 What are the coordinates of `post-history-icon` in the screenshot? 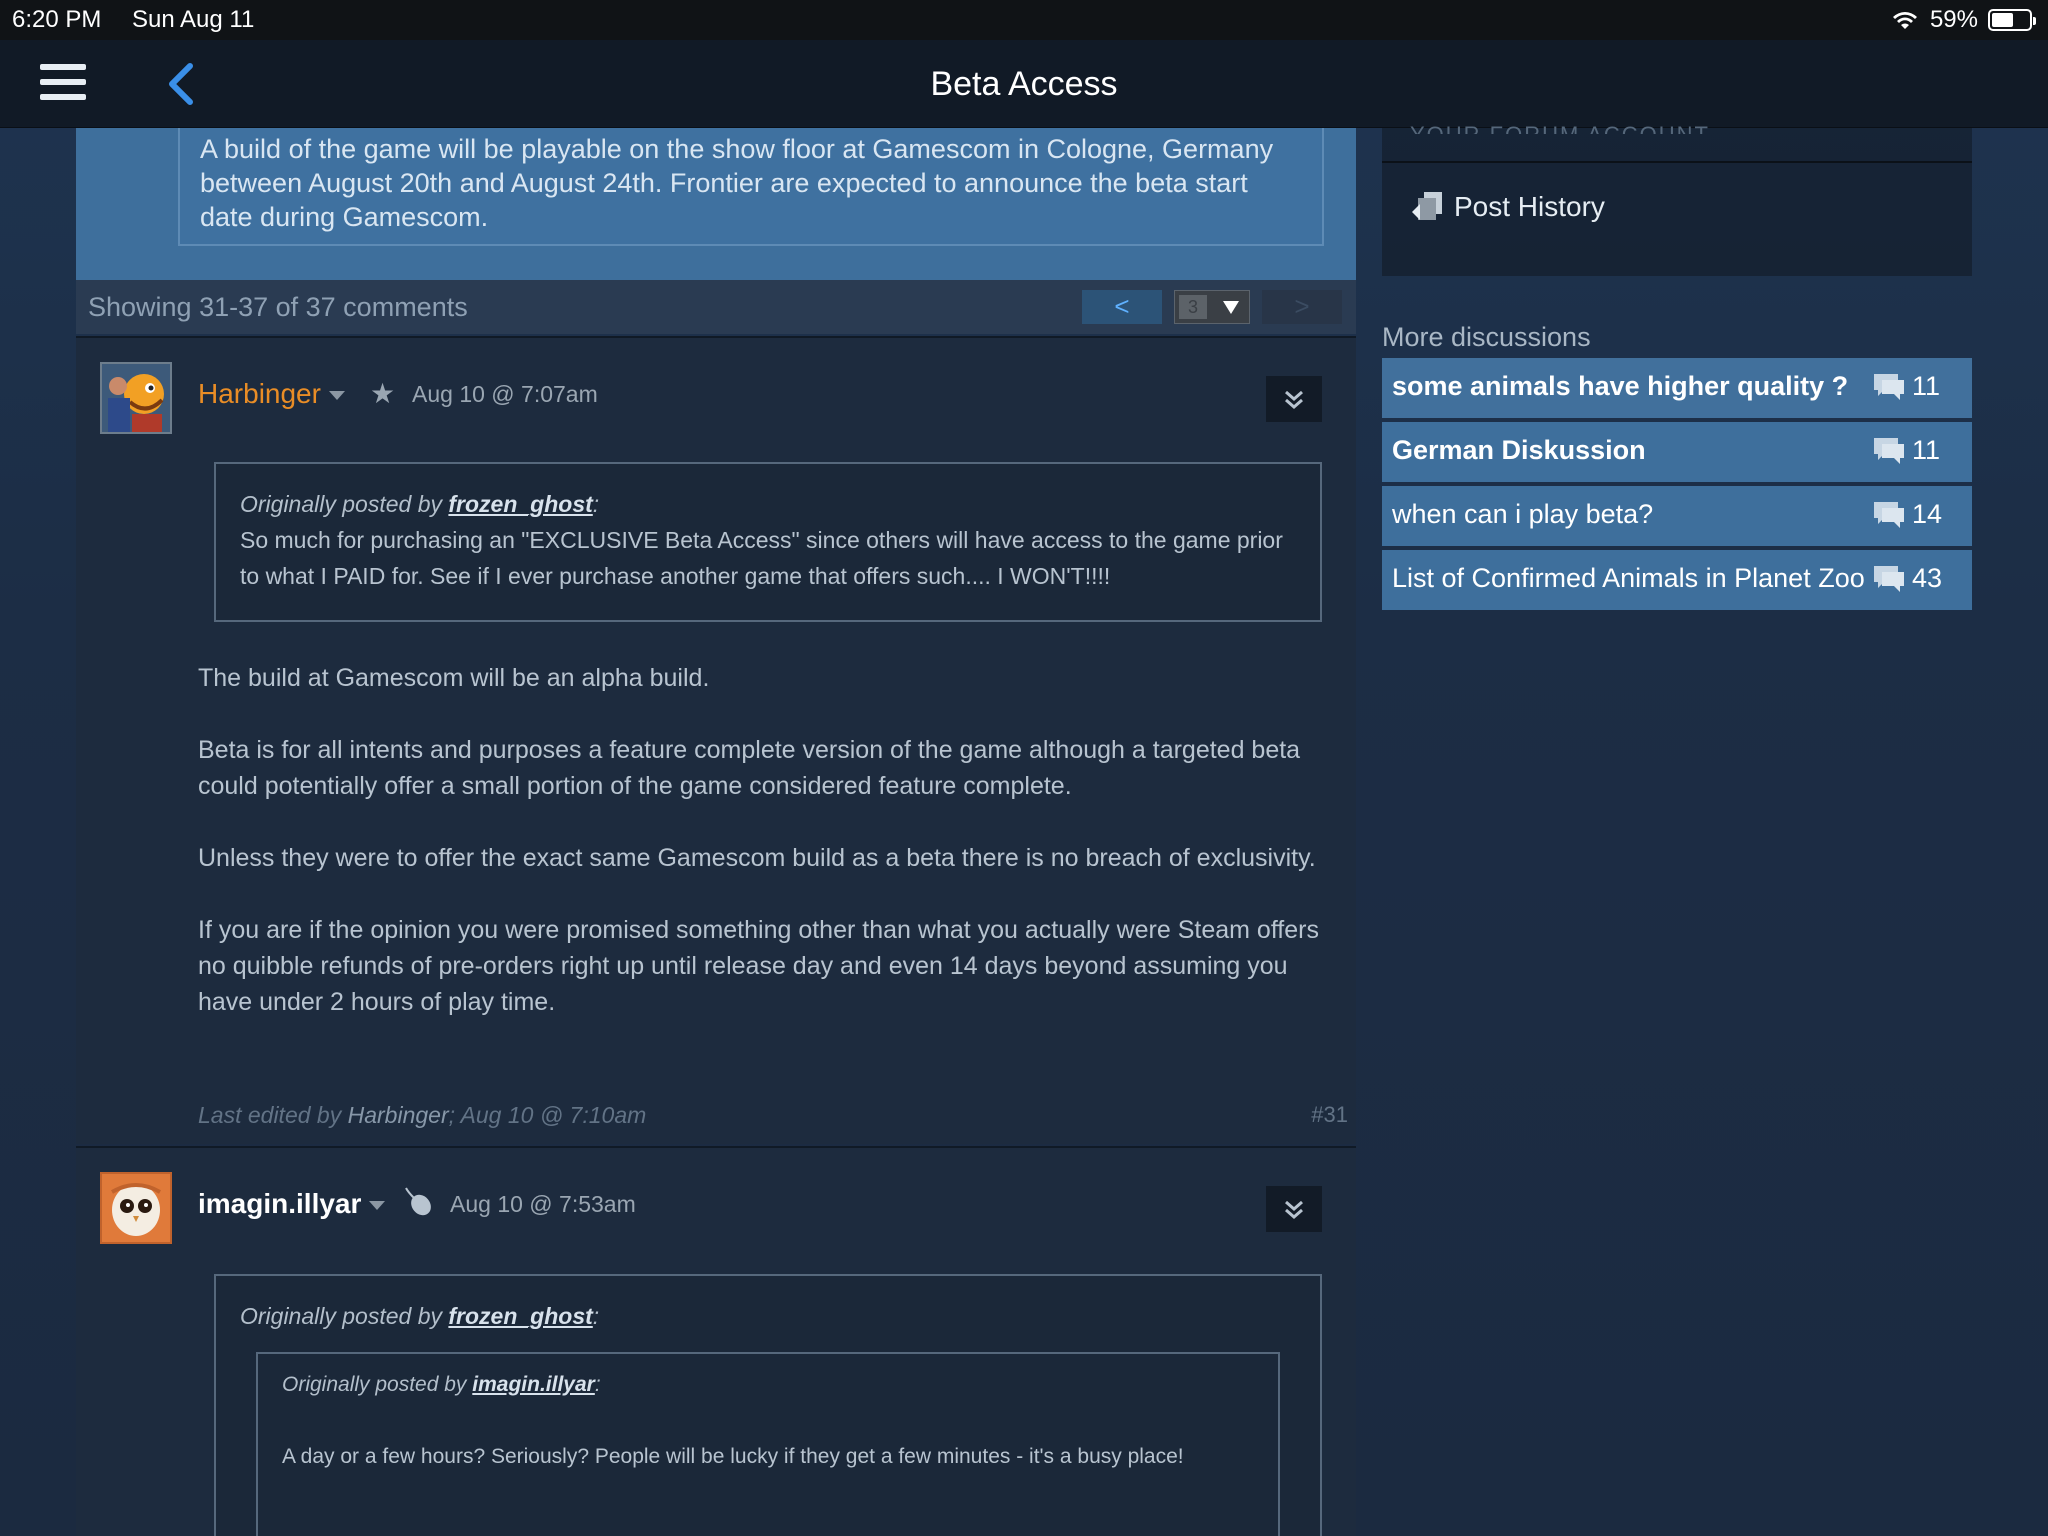 It's located at (1427, 206).